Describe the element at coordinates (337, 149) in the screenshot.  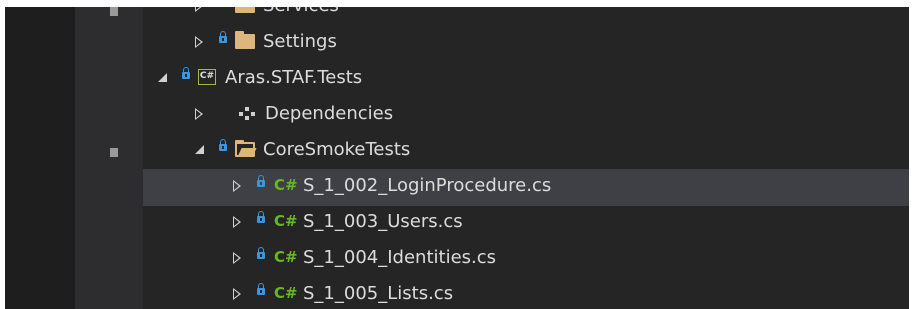
I see `tree-item-label: CoreSmokeTests` at that location.